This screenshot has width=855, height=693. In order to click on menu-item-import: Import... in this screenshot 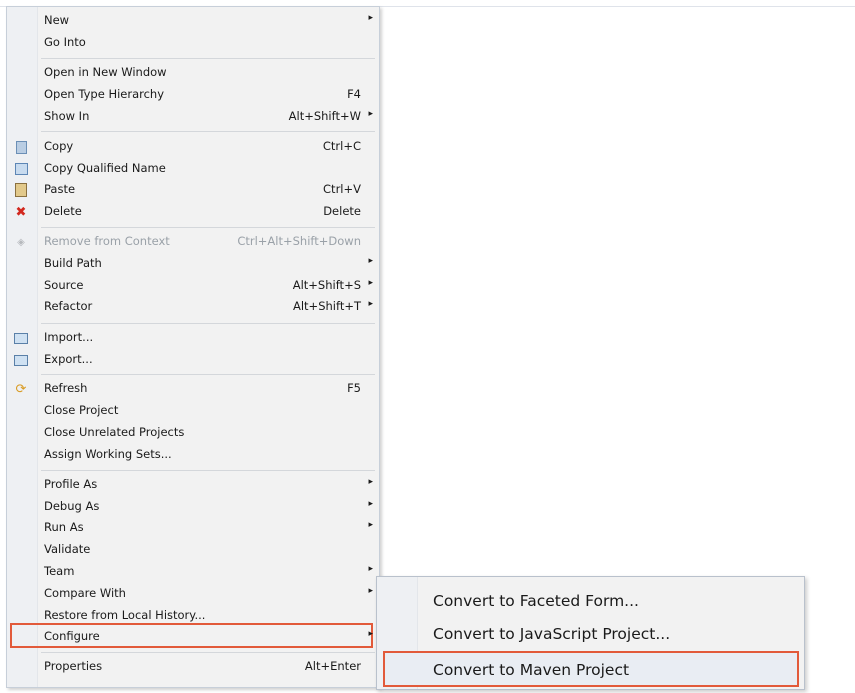, I will do `click(193, 338)`.